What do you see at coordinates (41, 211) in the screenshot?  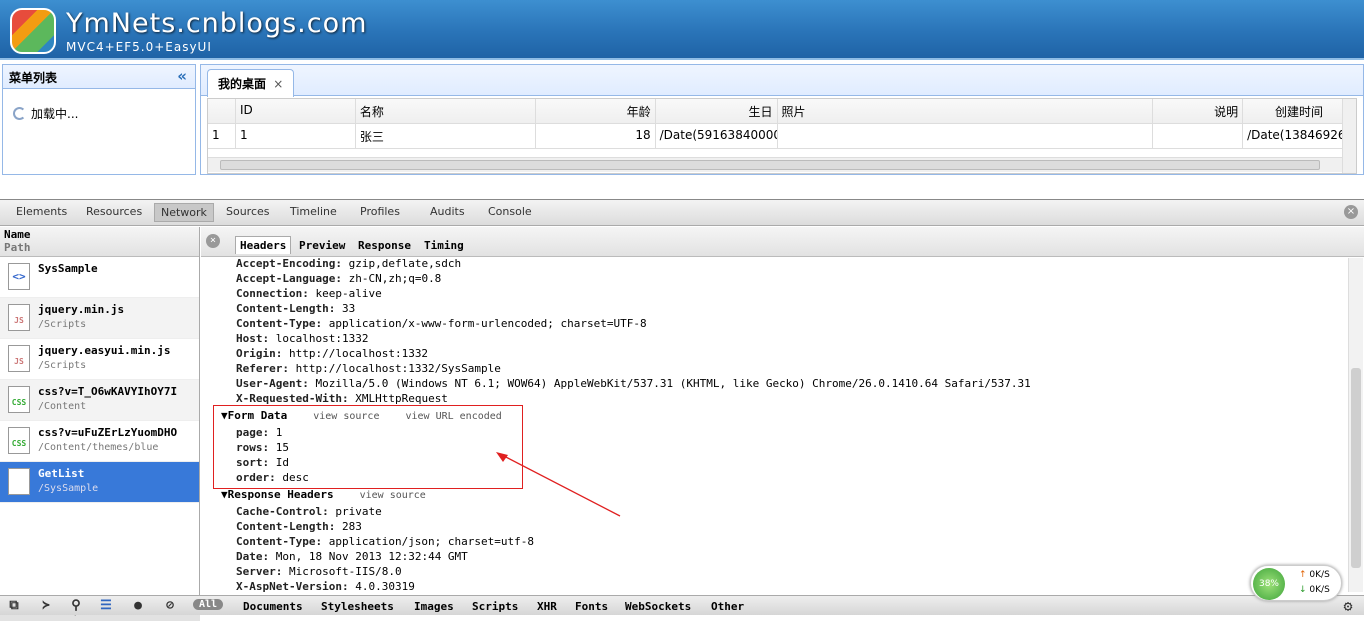 I see `tab-elements: Elements` at bounding box center [41, 211].